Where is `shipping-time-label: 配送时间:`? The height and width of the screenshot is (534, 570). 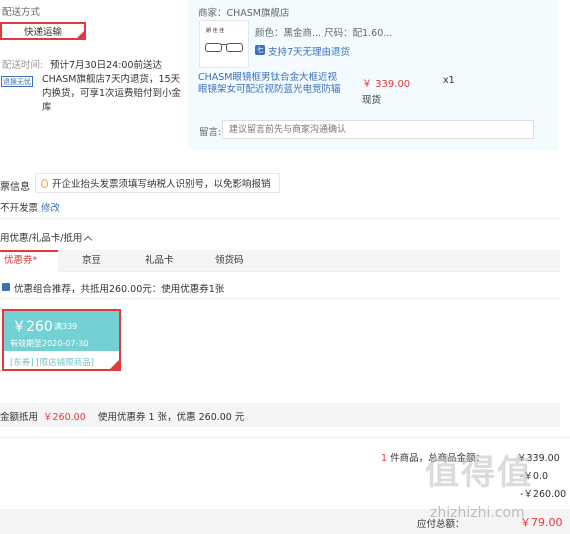 shipping-time-label: 配送时间: is located at coordinates (23, 65).